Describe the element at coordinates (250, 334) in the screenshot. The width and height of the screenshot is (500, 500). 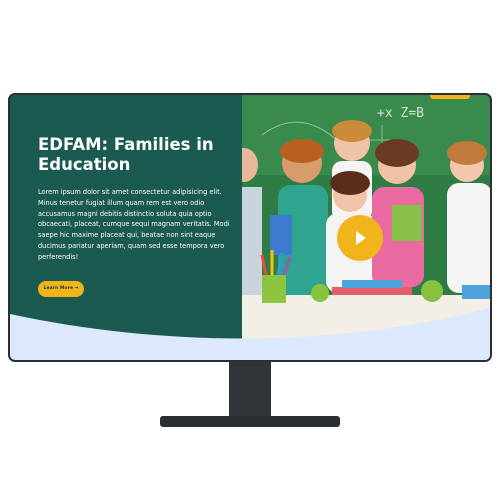
I see `wave-divider` at that location.